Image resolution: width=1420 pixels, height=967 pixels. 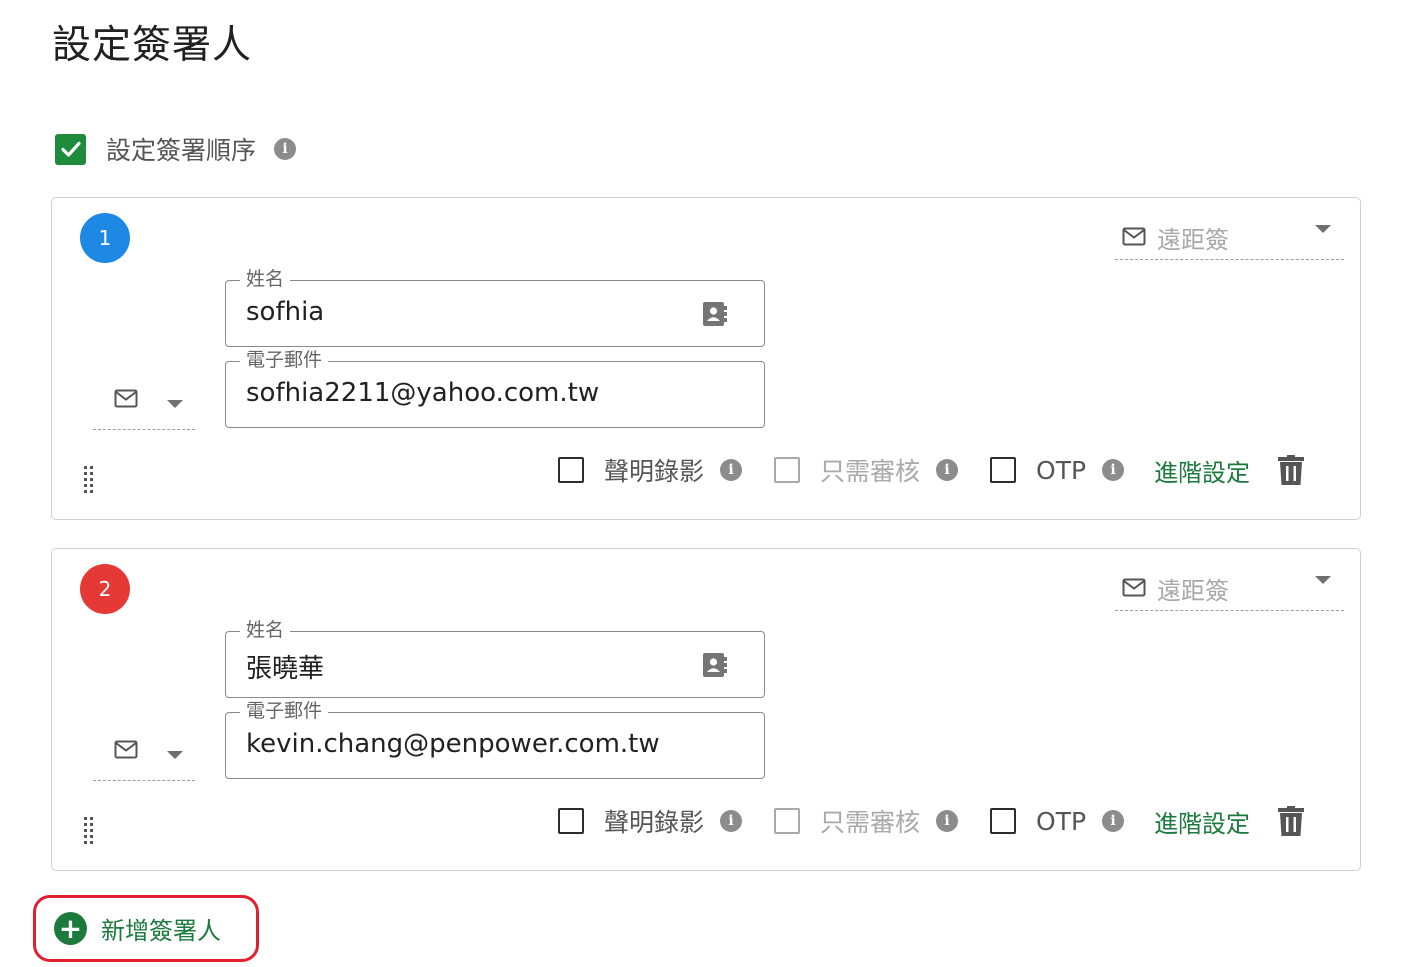 I want to click on add-signer-button: + 新增簽署人, so click(x=146, y=928).